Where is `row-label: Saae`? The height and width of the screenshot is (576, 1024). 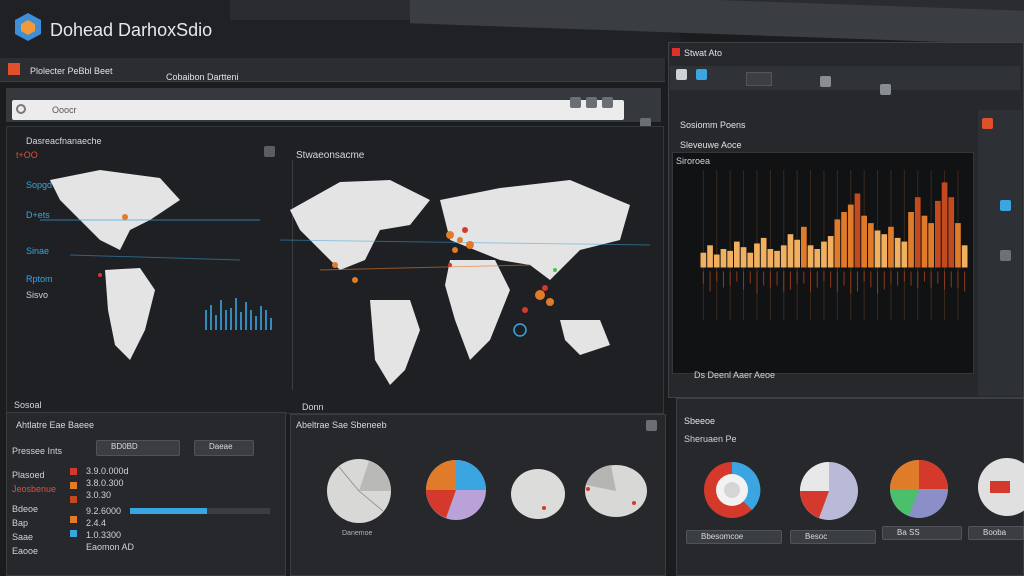
row-label: Saae is located at coordinates (23, 537).